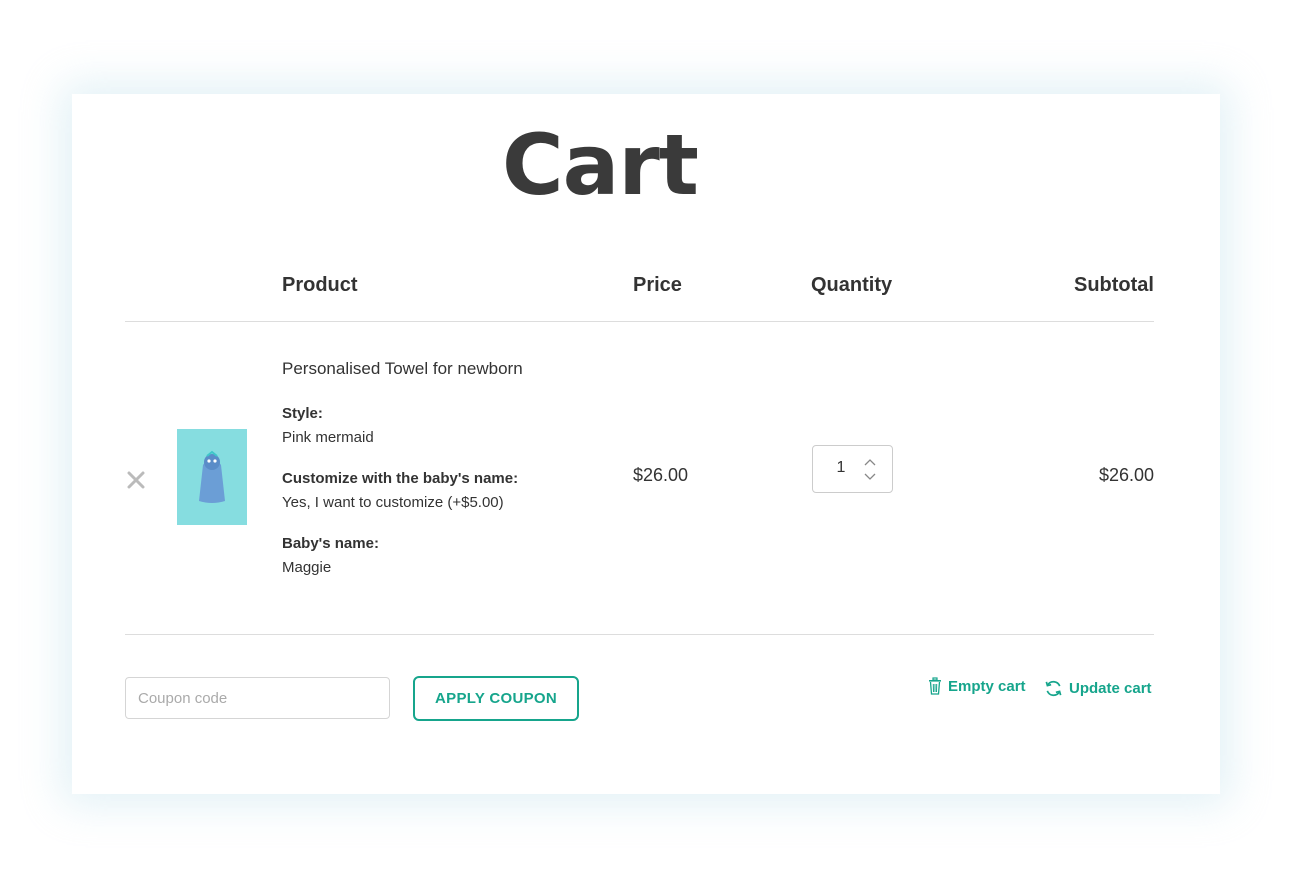  What do you see at coordinates (320, 285) in the screenshot?
I see `column-header-product: Product` at bounding box center [320, 285].